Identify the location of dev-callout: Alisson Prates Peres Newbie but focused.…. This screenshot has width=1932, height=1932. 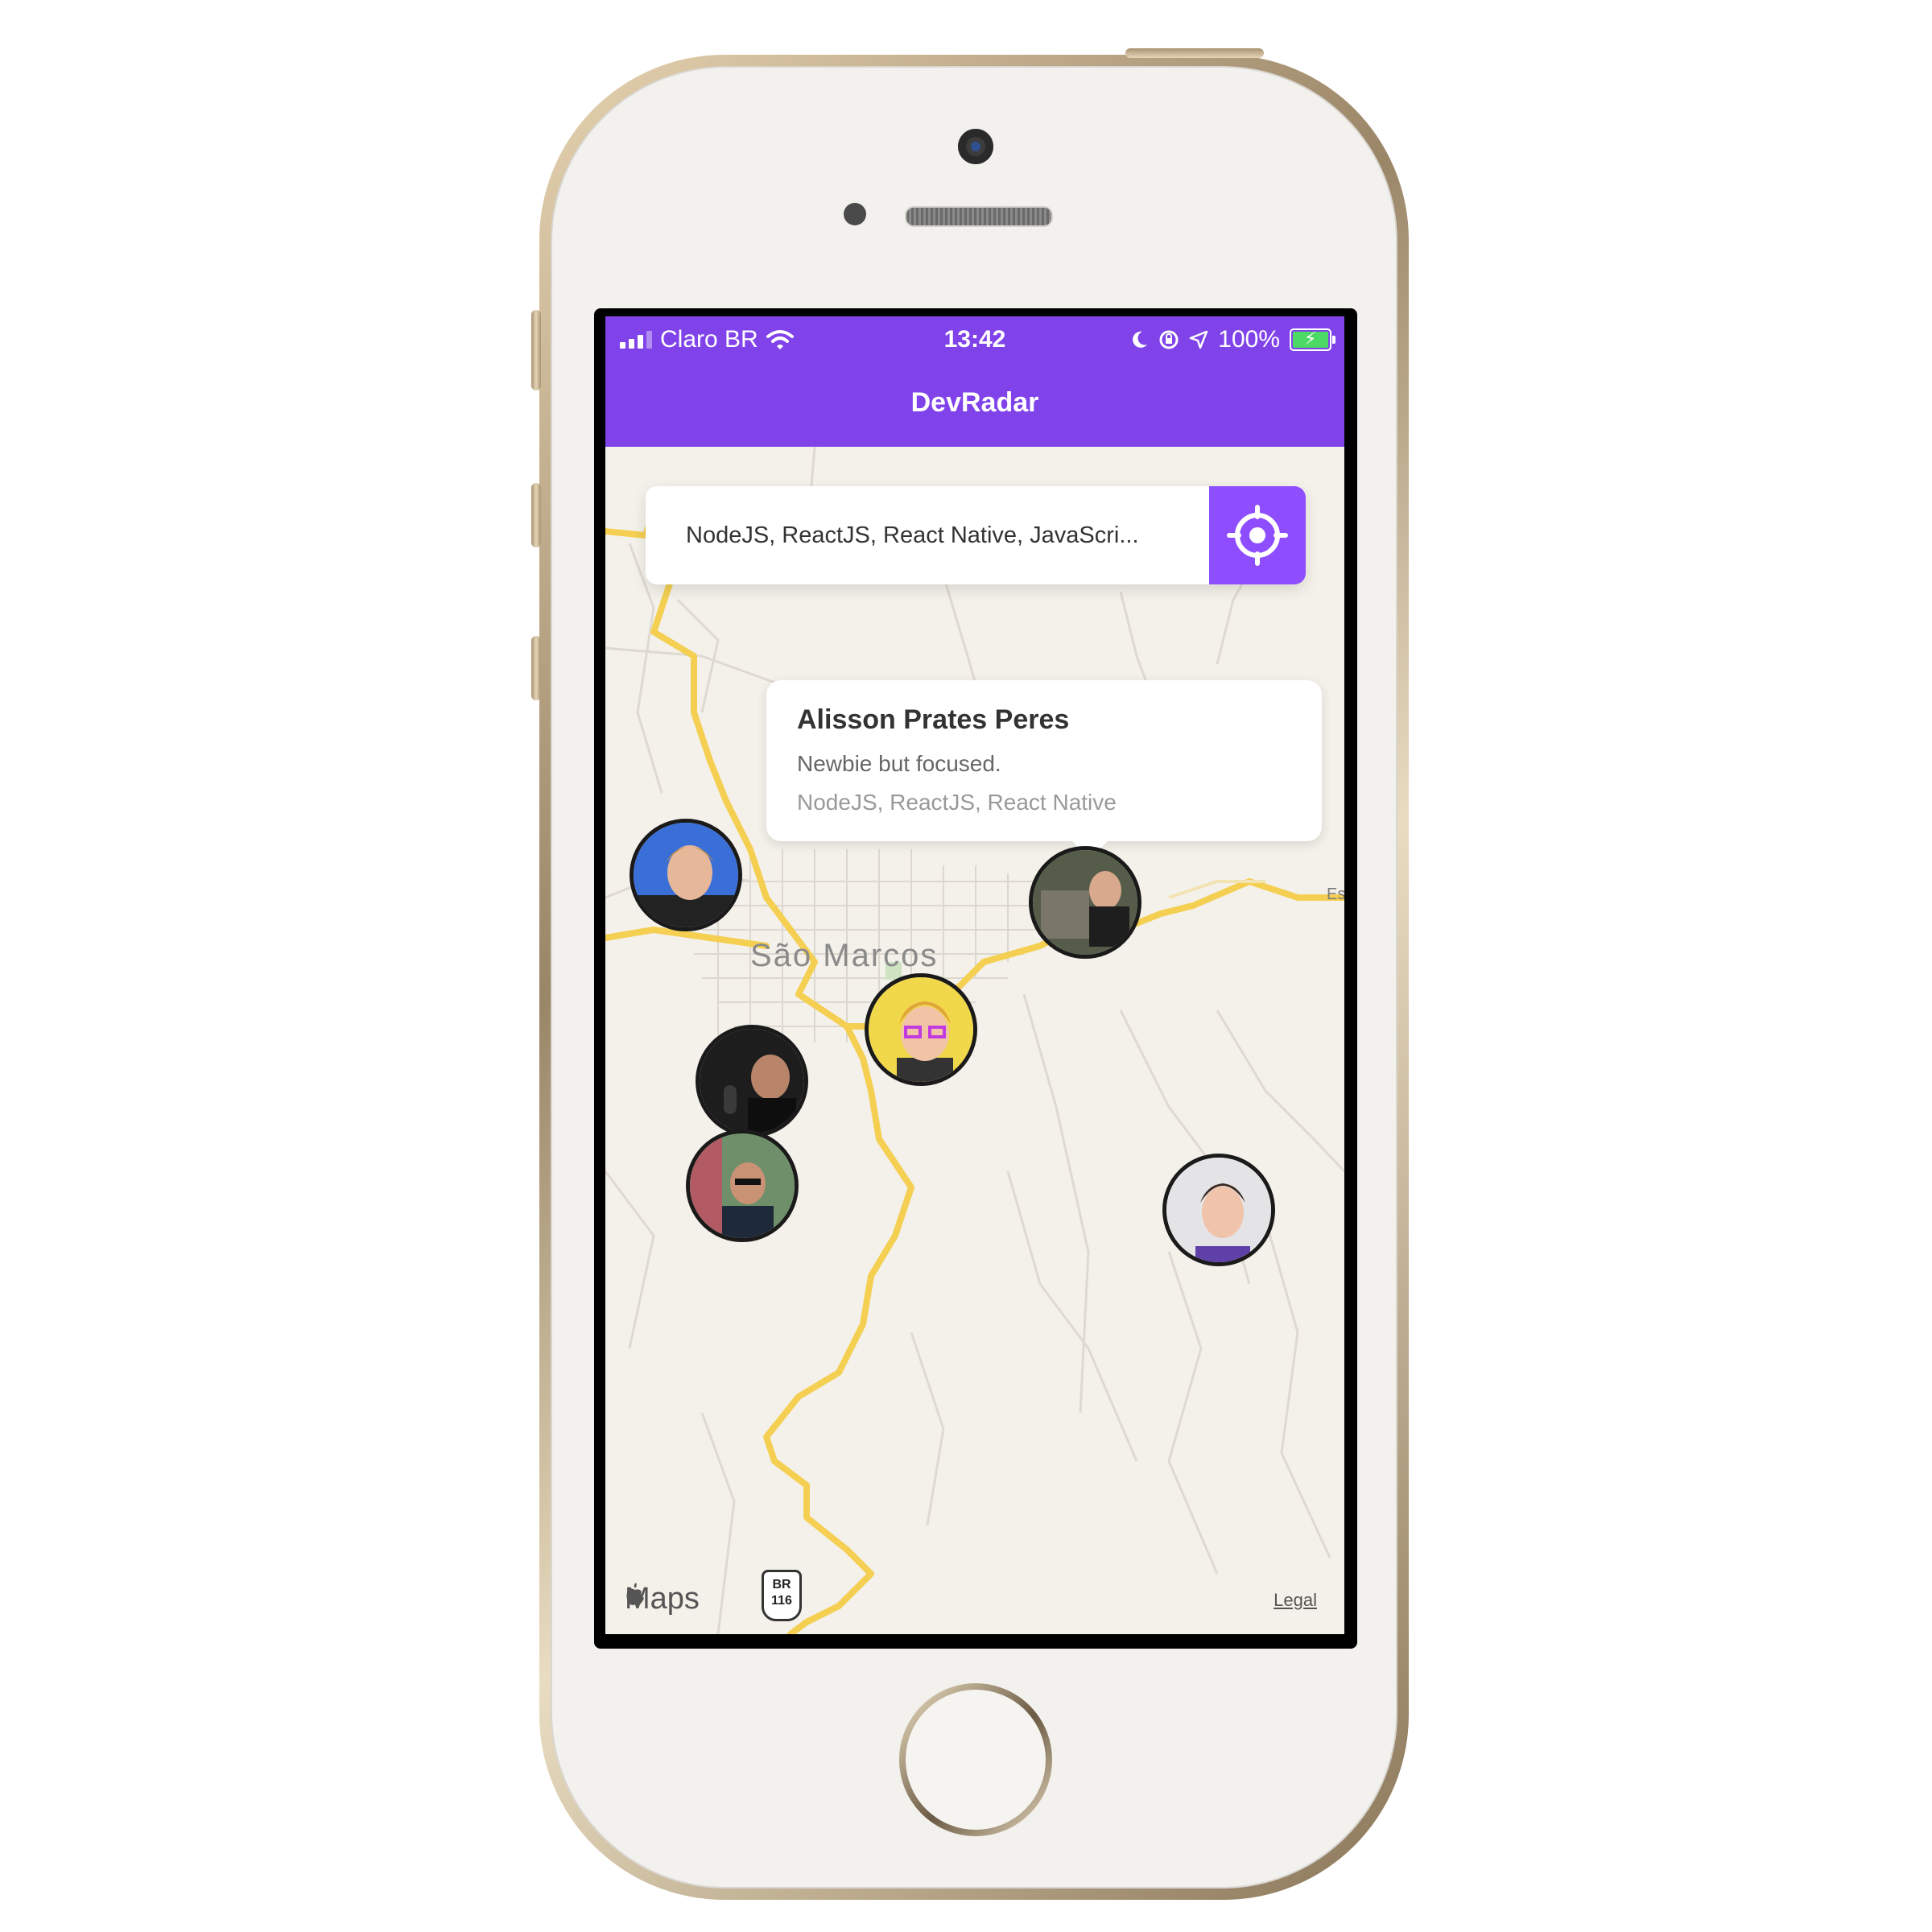
(1044, 769).